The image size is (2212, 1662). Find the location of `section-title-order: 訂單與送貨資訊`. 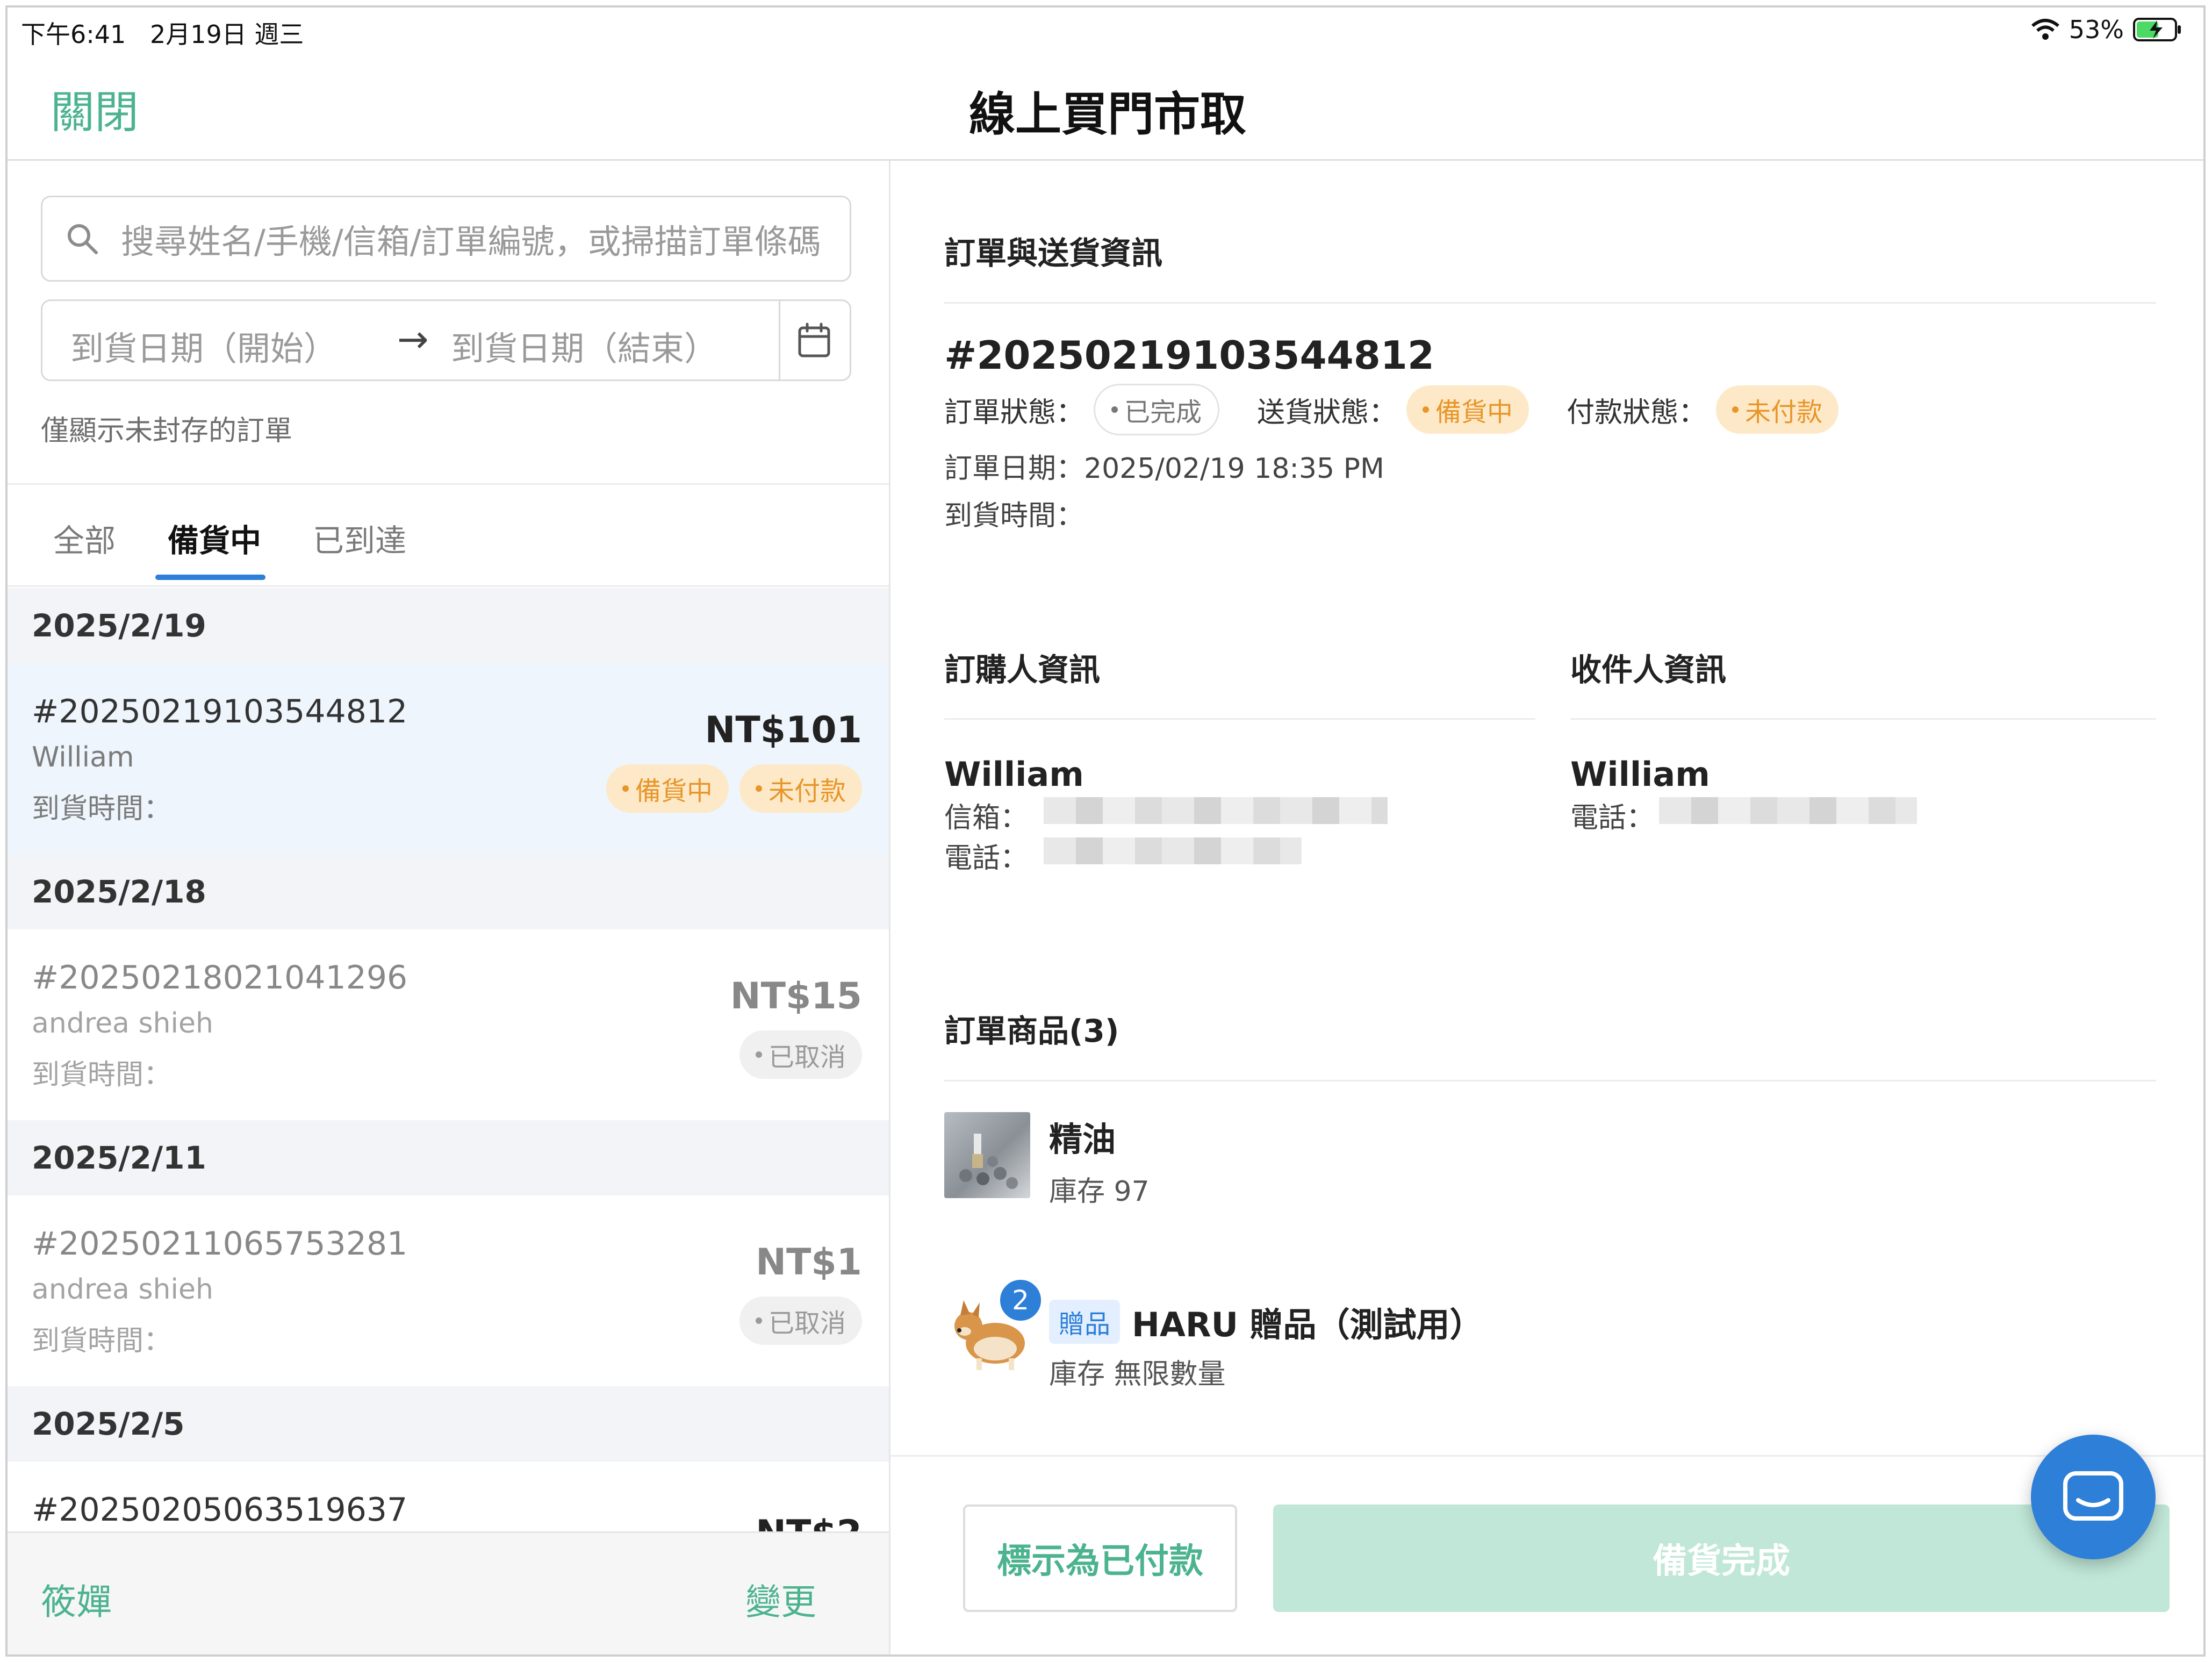

section-title-order: 訂單與送貨資訊 is located at coordinates (1053, 253).